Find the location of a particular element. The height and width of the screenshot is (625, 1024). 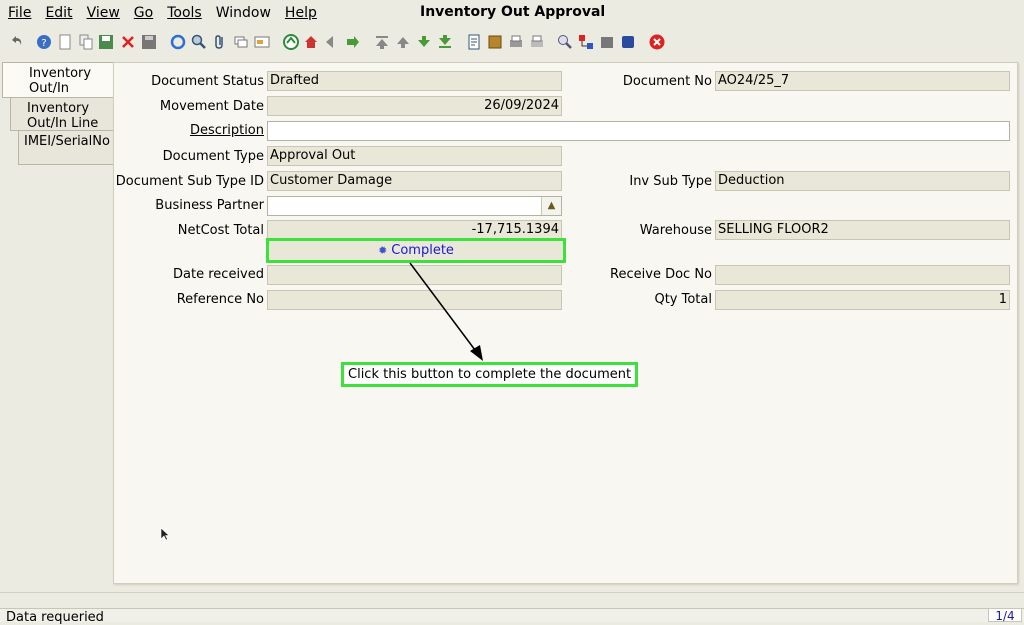

document-status-field: Drafted is located at coordinates (414, 81).